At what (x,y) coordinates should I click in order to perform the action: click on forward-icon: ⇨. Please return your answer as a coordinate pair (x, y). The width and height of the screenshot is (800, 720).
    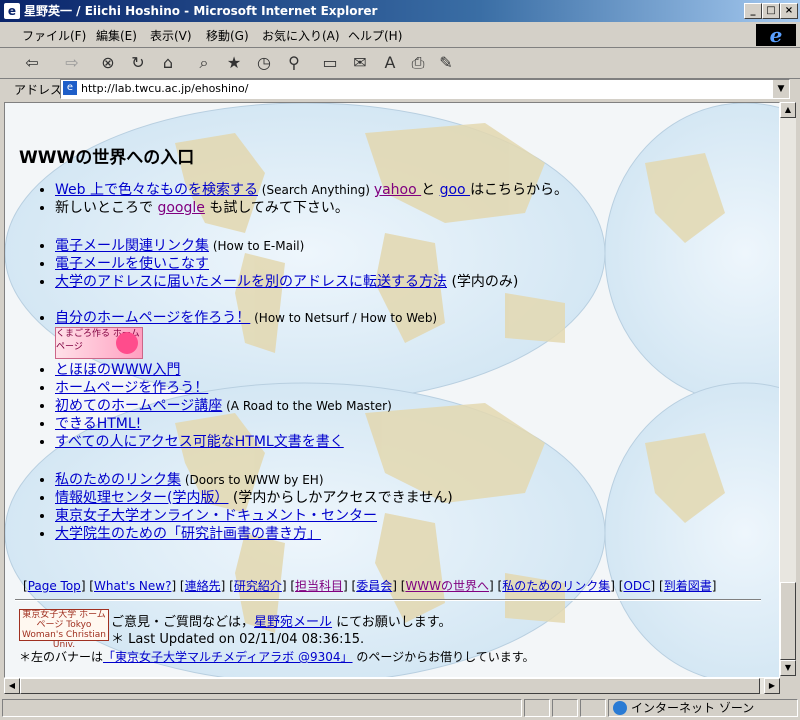
    Looking at the image, I should click on (72, 63).